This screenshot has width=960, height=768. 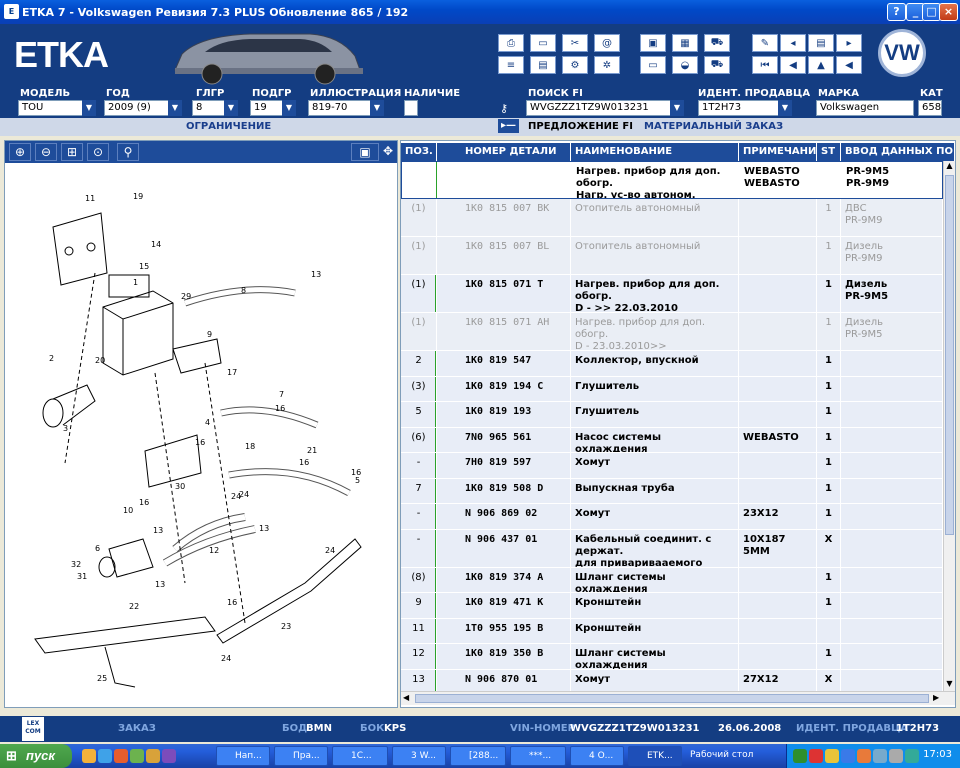 I want to click on page-next-icon: ▸, so click(x=849, y=43).